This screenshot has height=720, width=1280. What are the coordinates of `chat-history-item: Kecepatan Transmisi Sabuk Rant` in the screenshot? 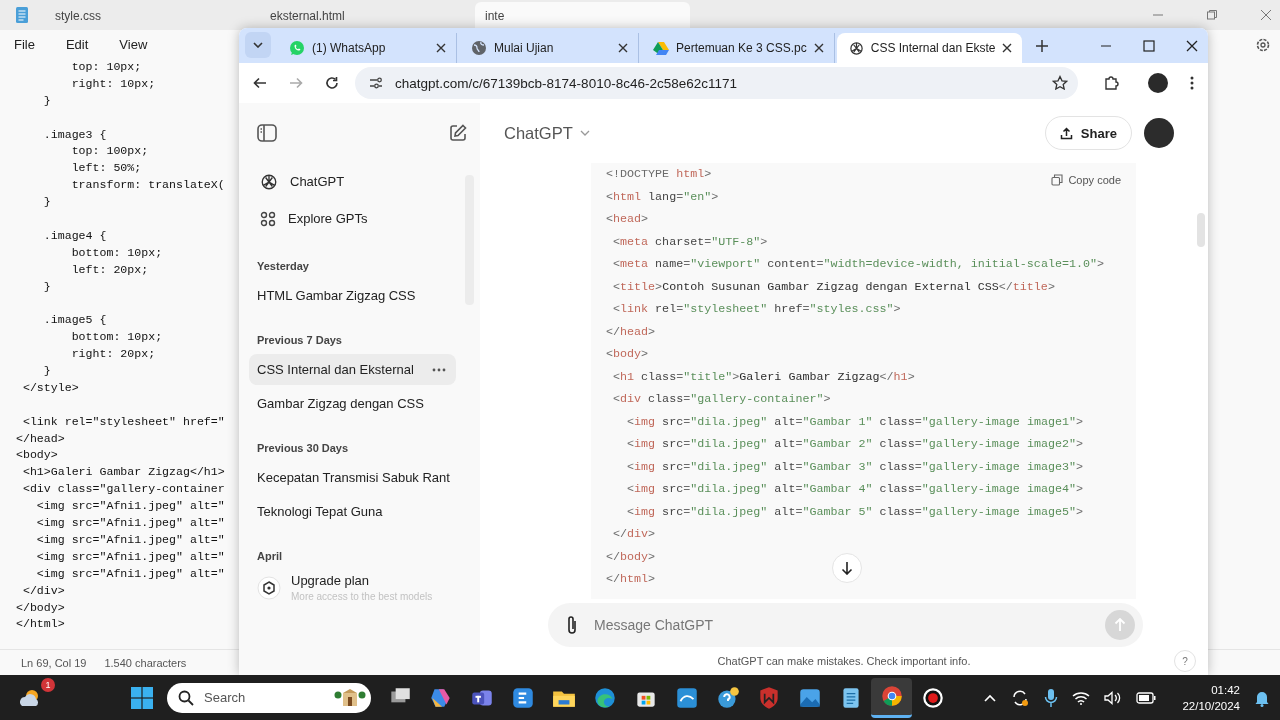 It's located at (352, 477).